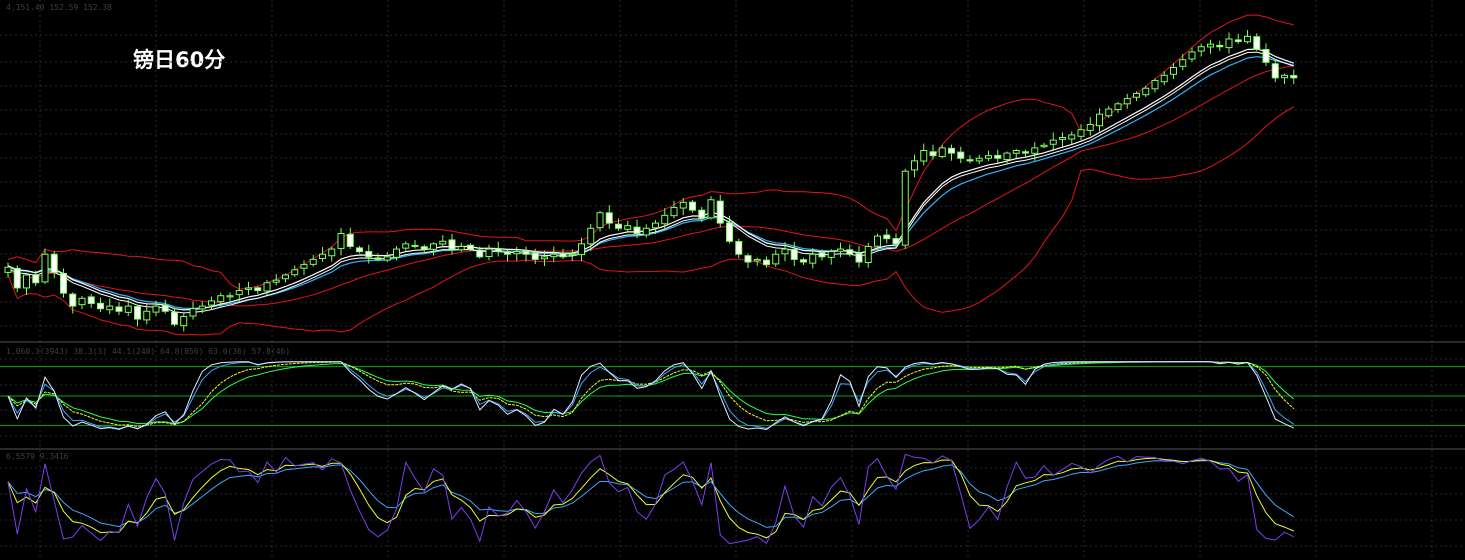 Image resolution: width=1465 pixels, height=560 pixels. I want to click on osc-blue-line, so click(651, 395).